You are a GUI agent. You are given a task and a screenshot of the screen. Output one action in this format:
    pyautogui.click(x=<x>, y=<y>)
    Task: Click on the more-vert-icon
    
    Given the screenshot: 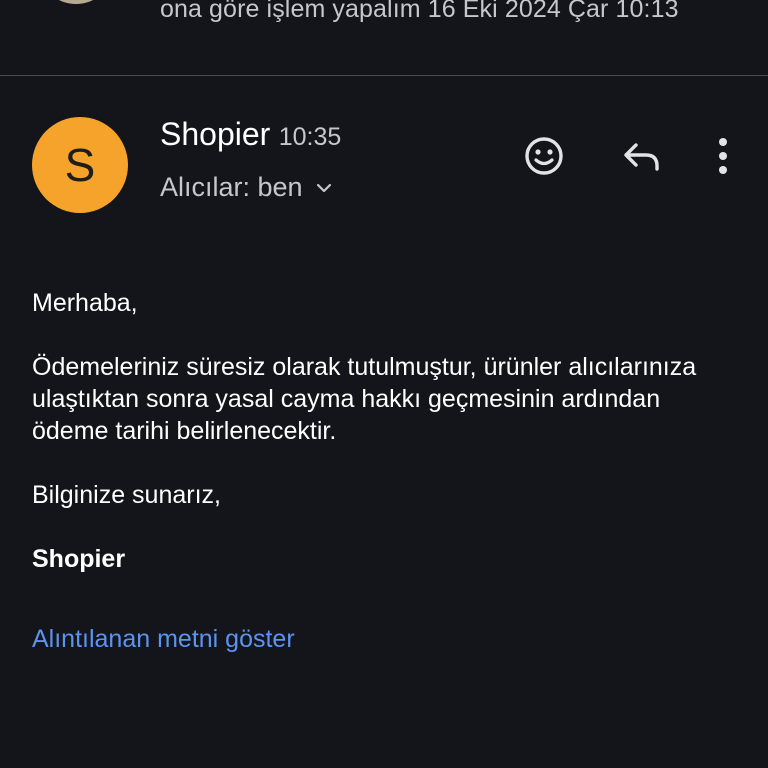 What is the action you would take?
    pyautogui.click(x=723, y=156)
    